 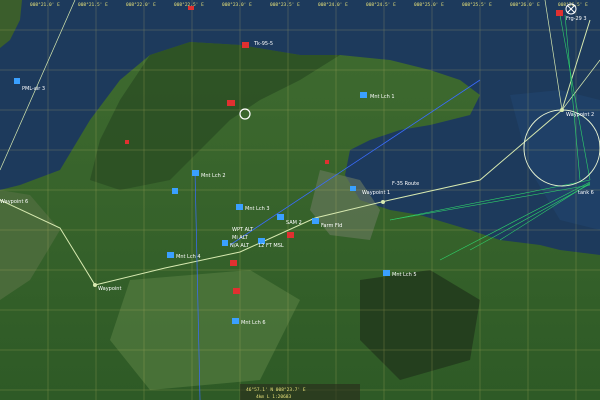 I want to click on waypoint-label: Waypoint 6, so click(x=14, y=202).